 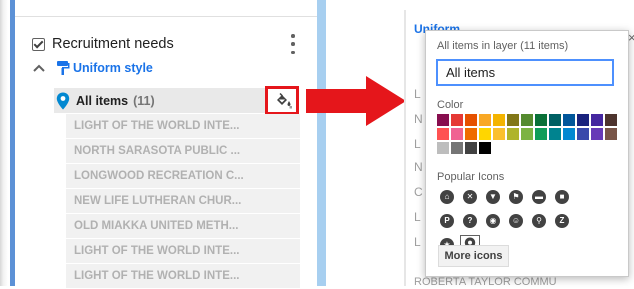 I want to click on camera-icon: ◉, so click(x=493, y=221).